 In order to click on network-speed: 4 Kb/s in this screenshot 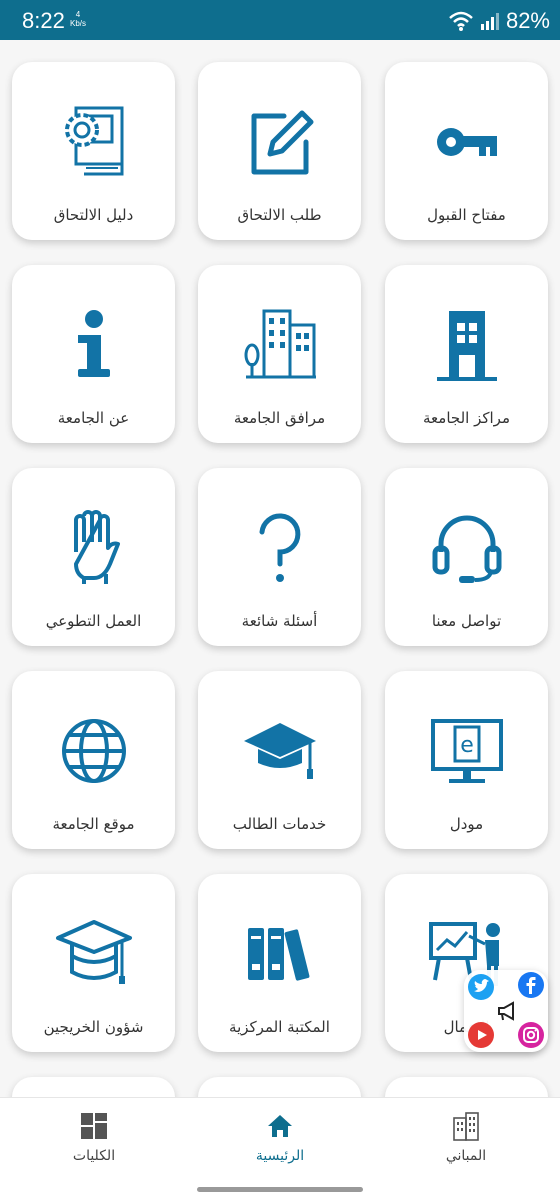, I will do `click(78, 19)`.